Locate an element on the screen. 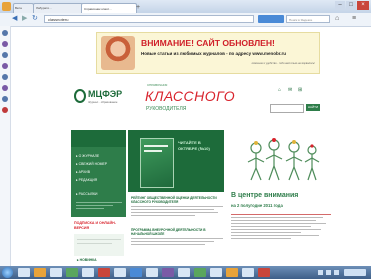 This screenshot has width=371, height=279. new-tab-button: + is located at coordinates (139, 7).